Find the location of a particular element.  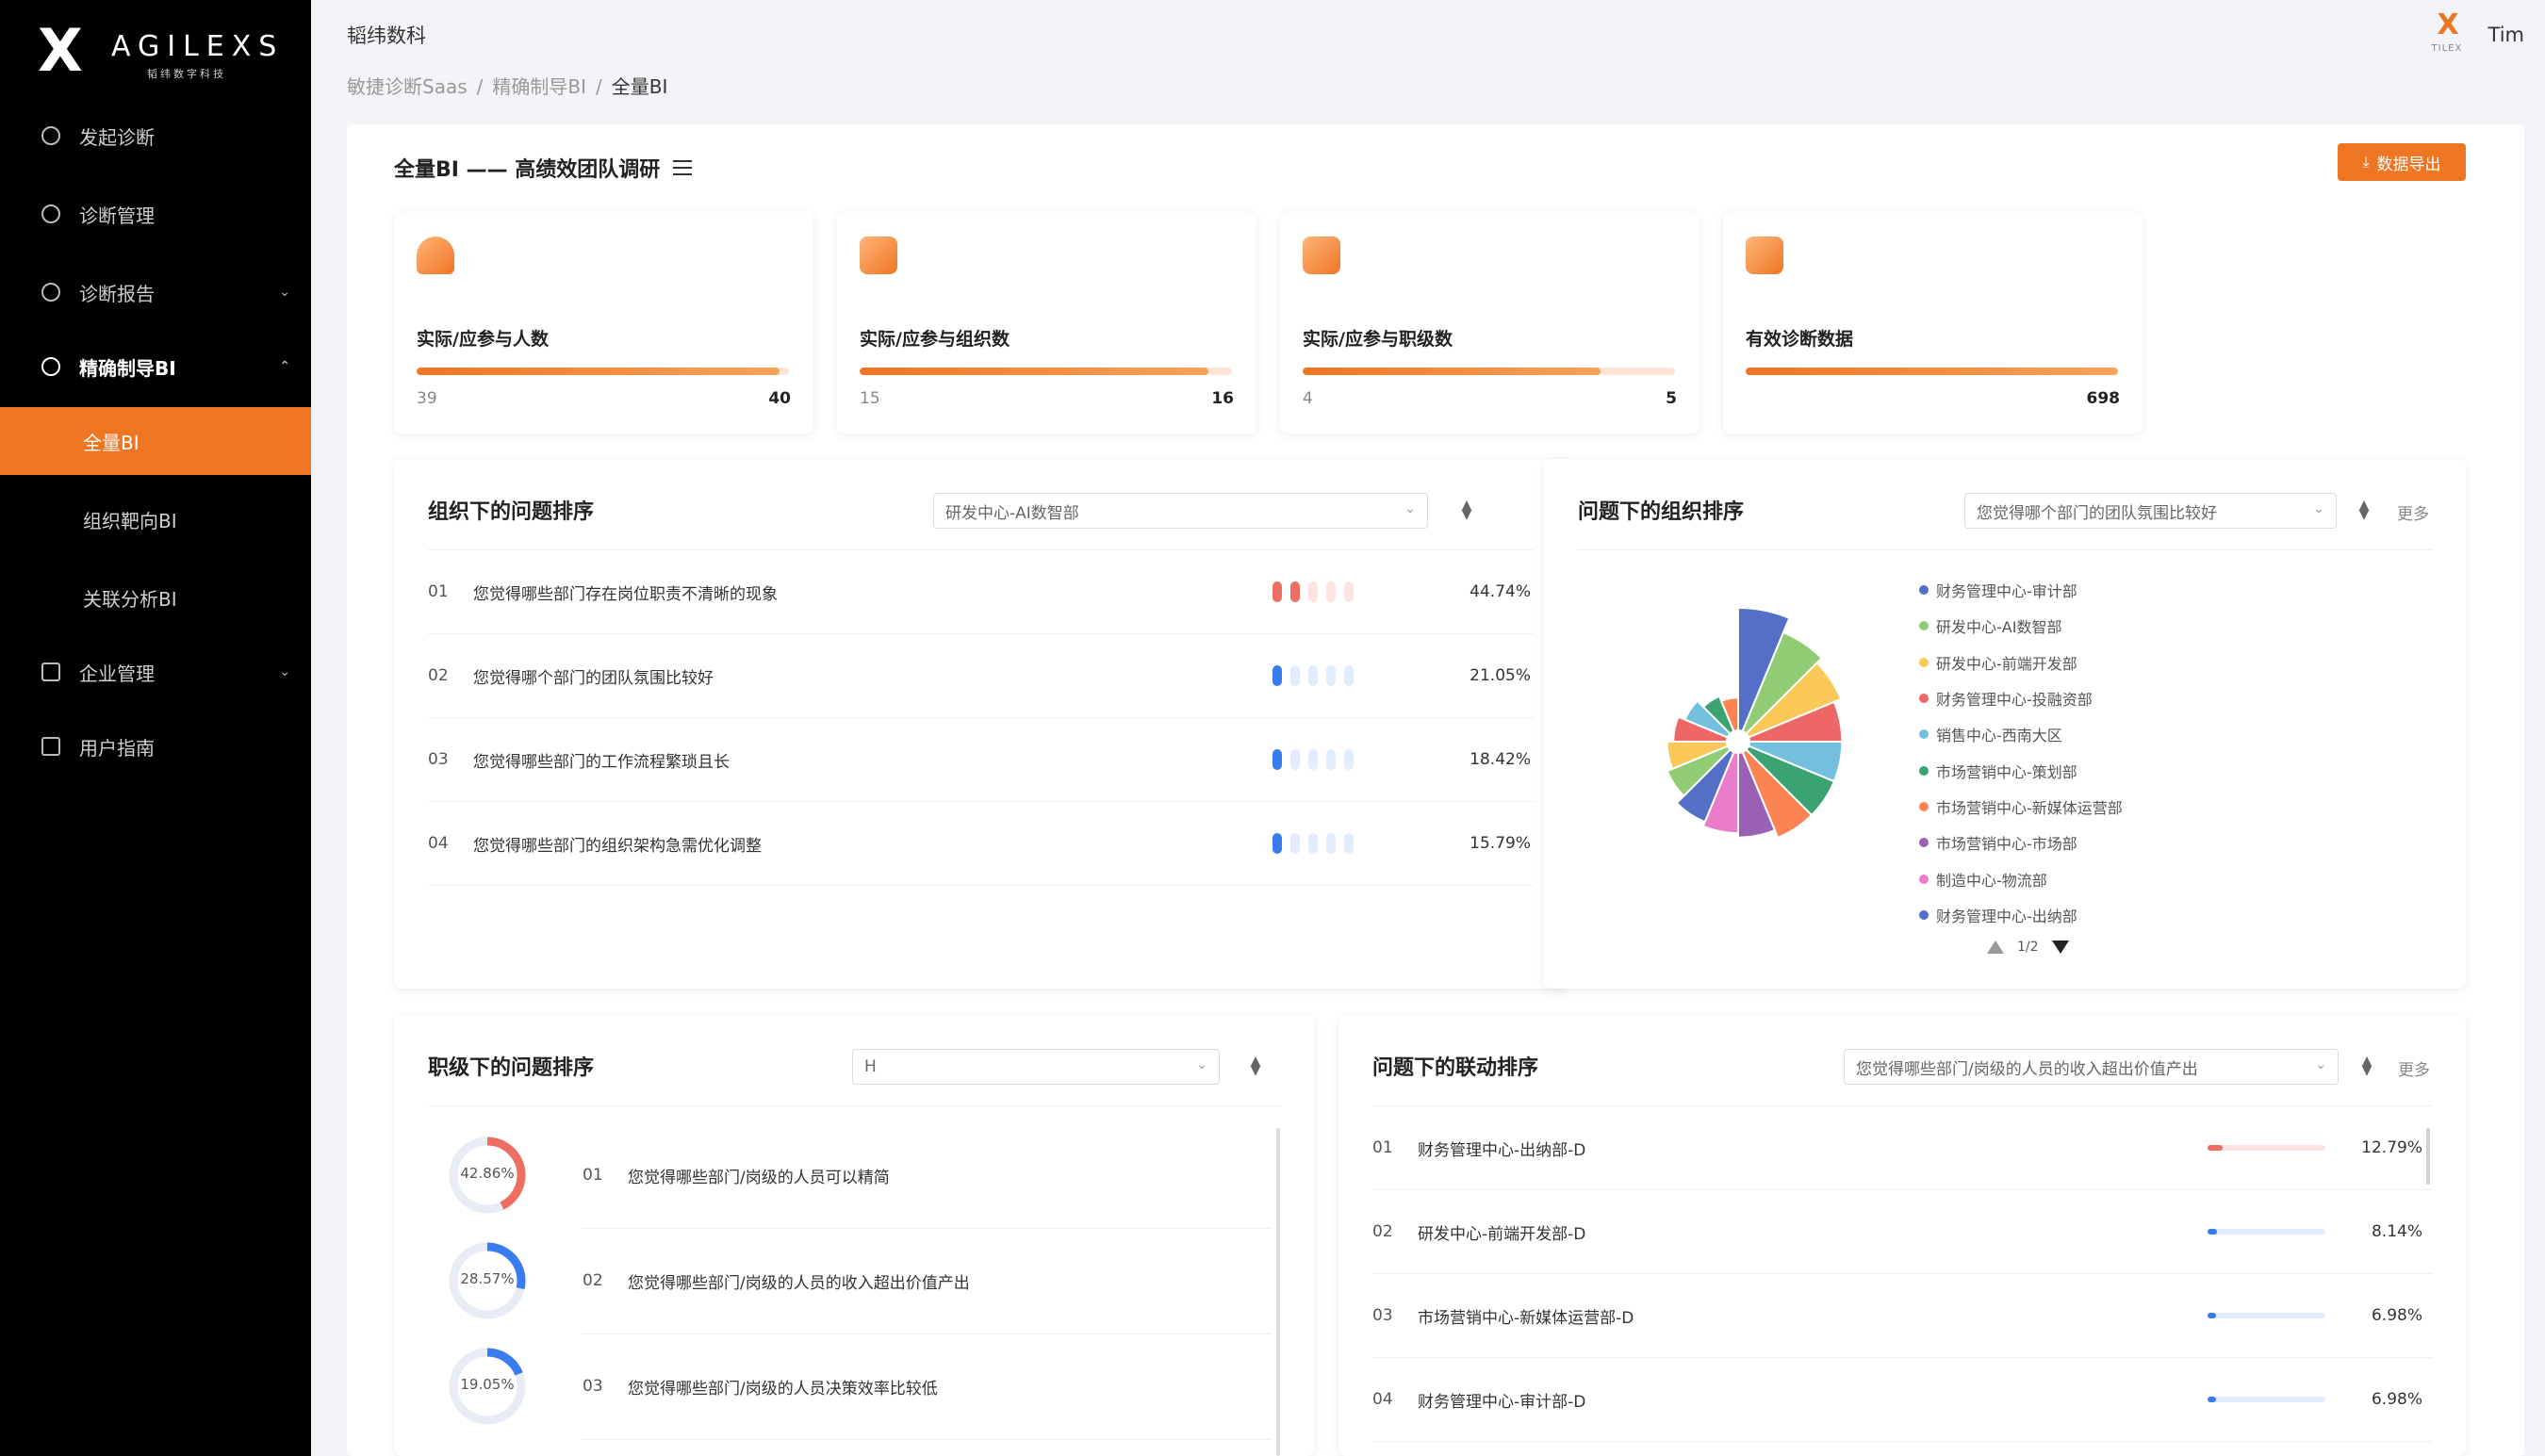

percent-bar is located at coordinates (2266, 1148).